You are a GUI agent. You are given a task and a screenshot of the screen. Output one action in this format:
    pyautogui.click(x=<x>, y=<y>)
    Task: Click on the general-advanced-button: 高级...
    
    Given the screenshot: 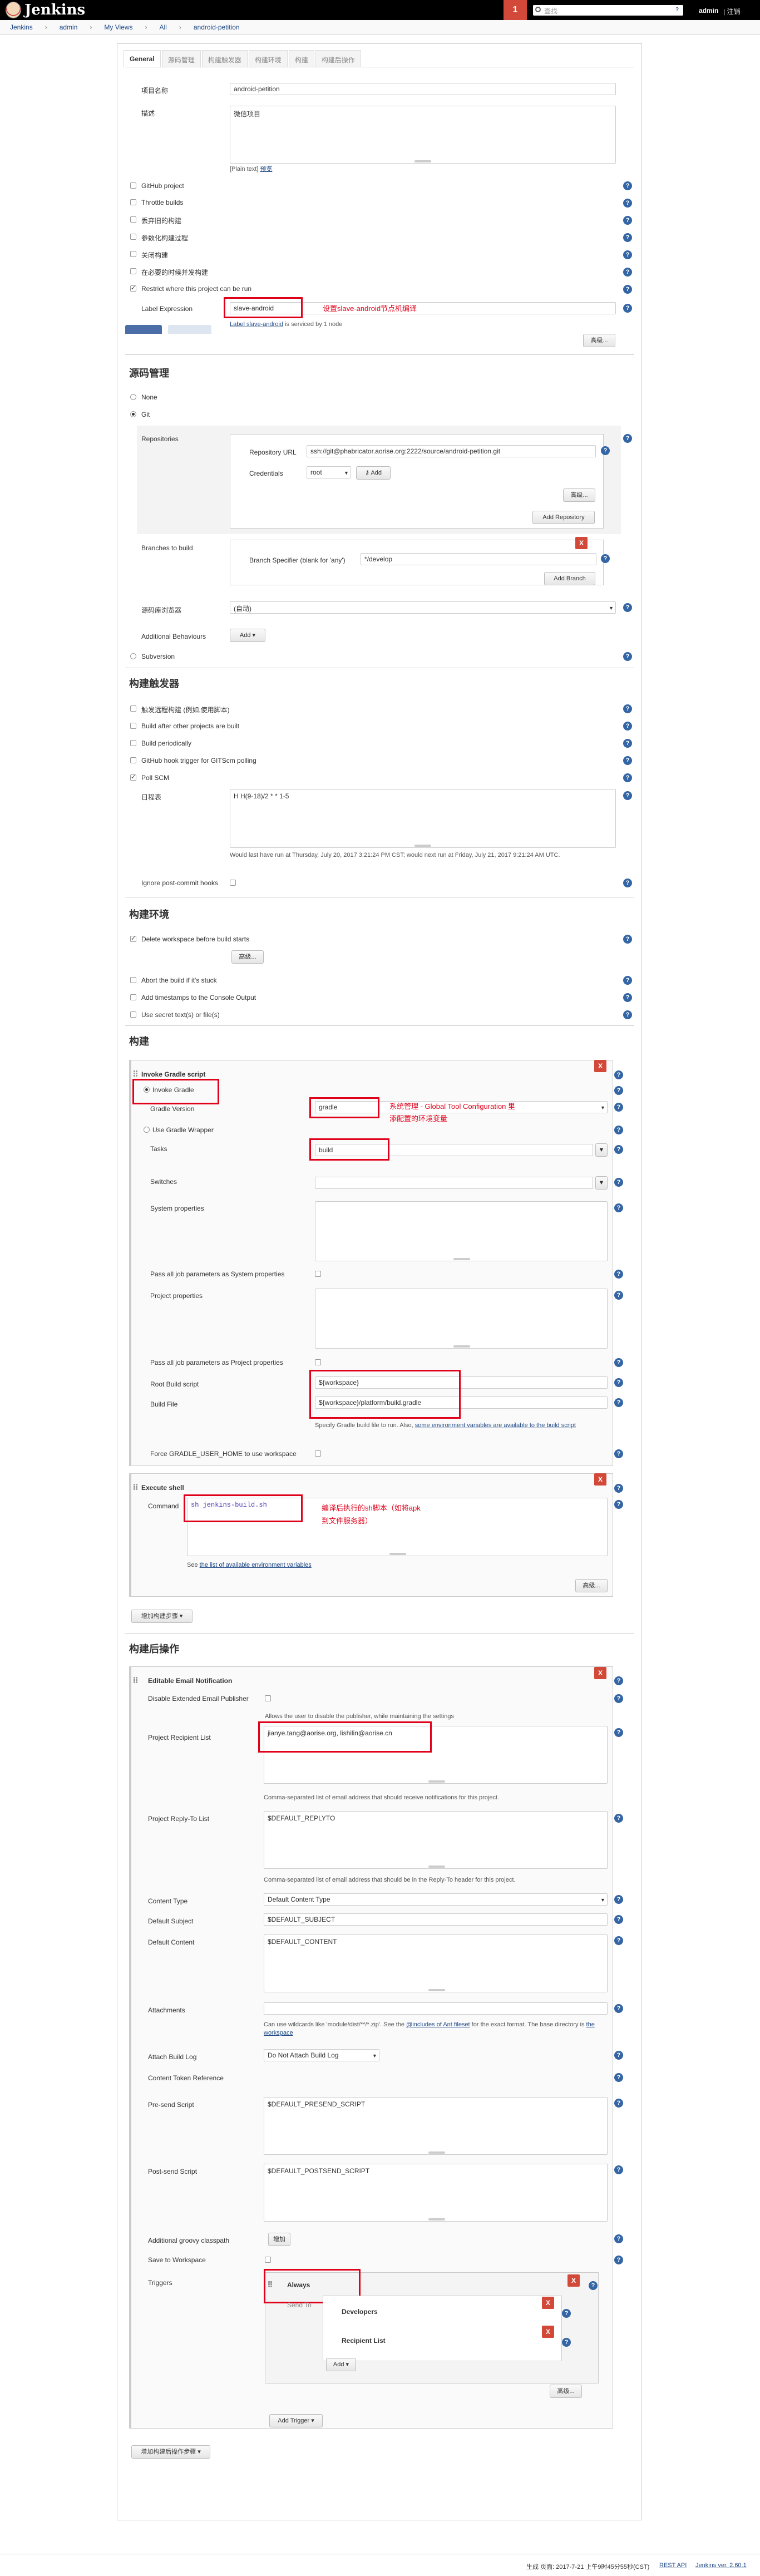 What is the action you would take?
    pyautogui.click(x=599, y=340)
    